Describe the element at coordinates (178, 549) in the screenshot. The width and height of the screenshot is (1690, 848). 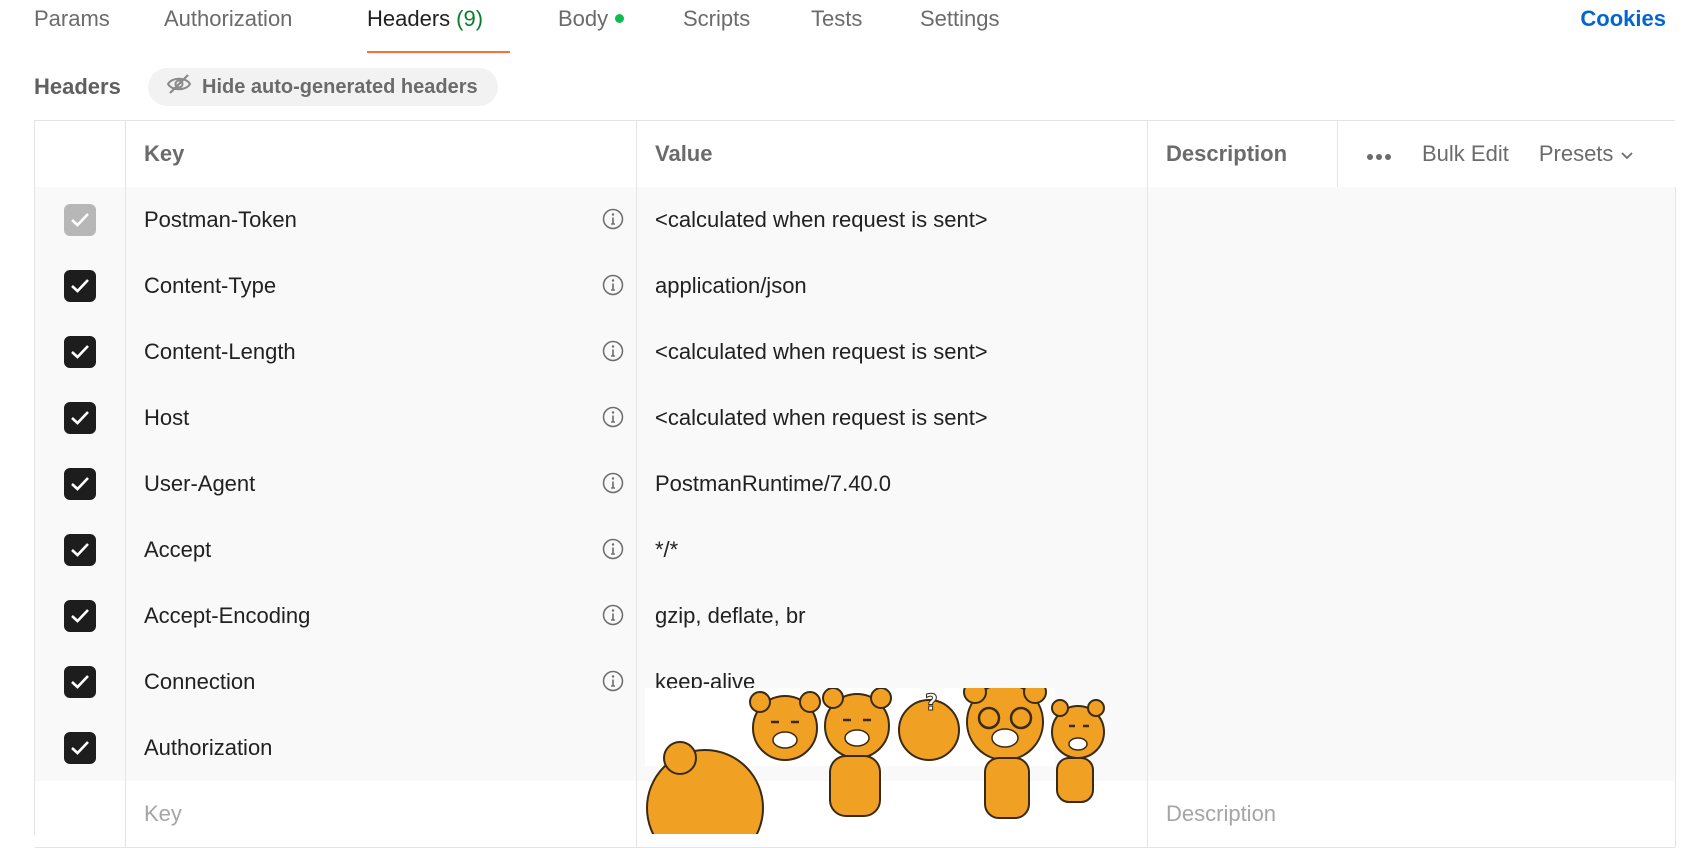
I see `header-key: Accept` at that location.